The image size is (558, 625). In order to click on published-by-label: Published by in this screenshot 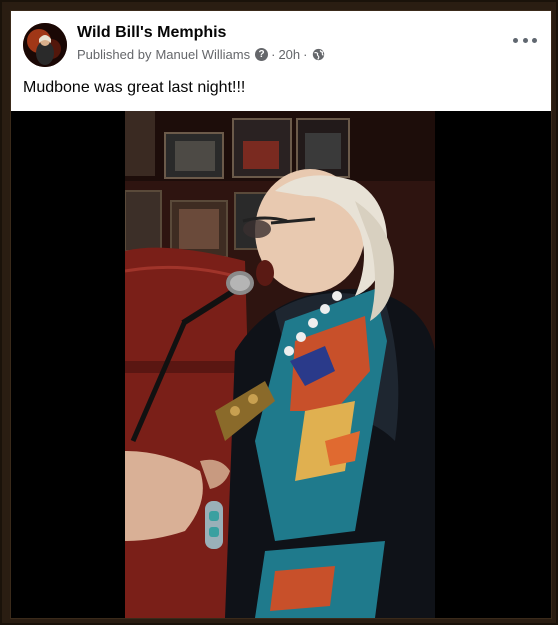, I will do `click(114, 54)`.